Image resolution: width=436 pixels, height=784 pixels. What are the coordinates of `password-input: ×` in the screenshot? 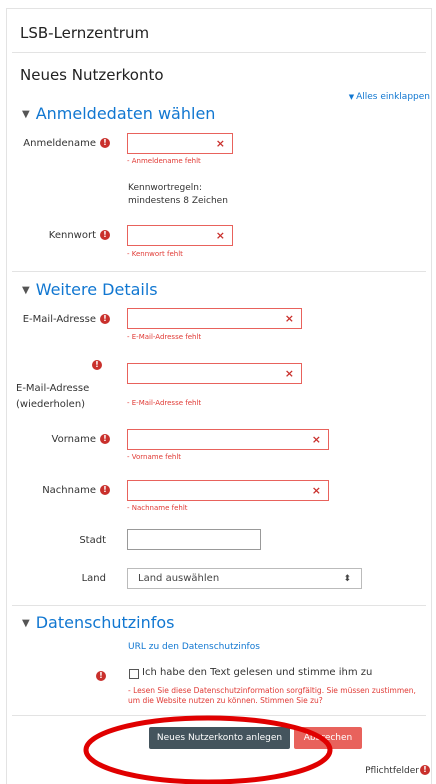 It's located at (180, 235).